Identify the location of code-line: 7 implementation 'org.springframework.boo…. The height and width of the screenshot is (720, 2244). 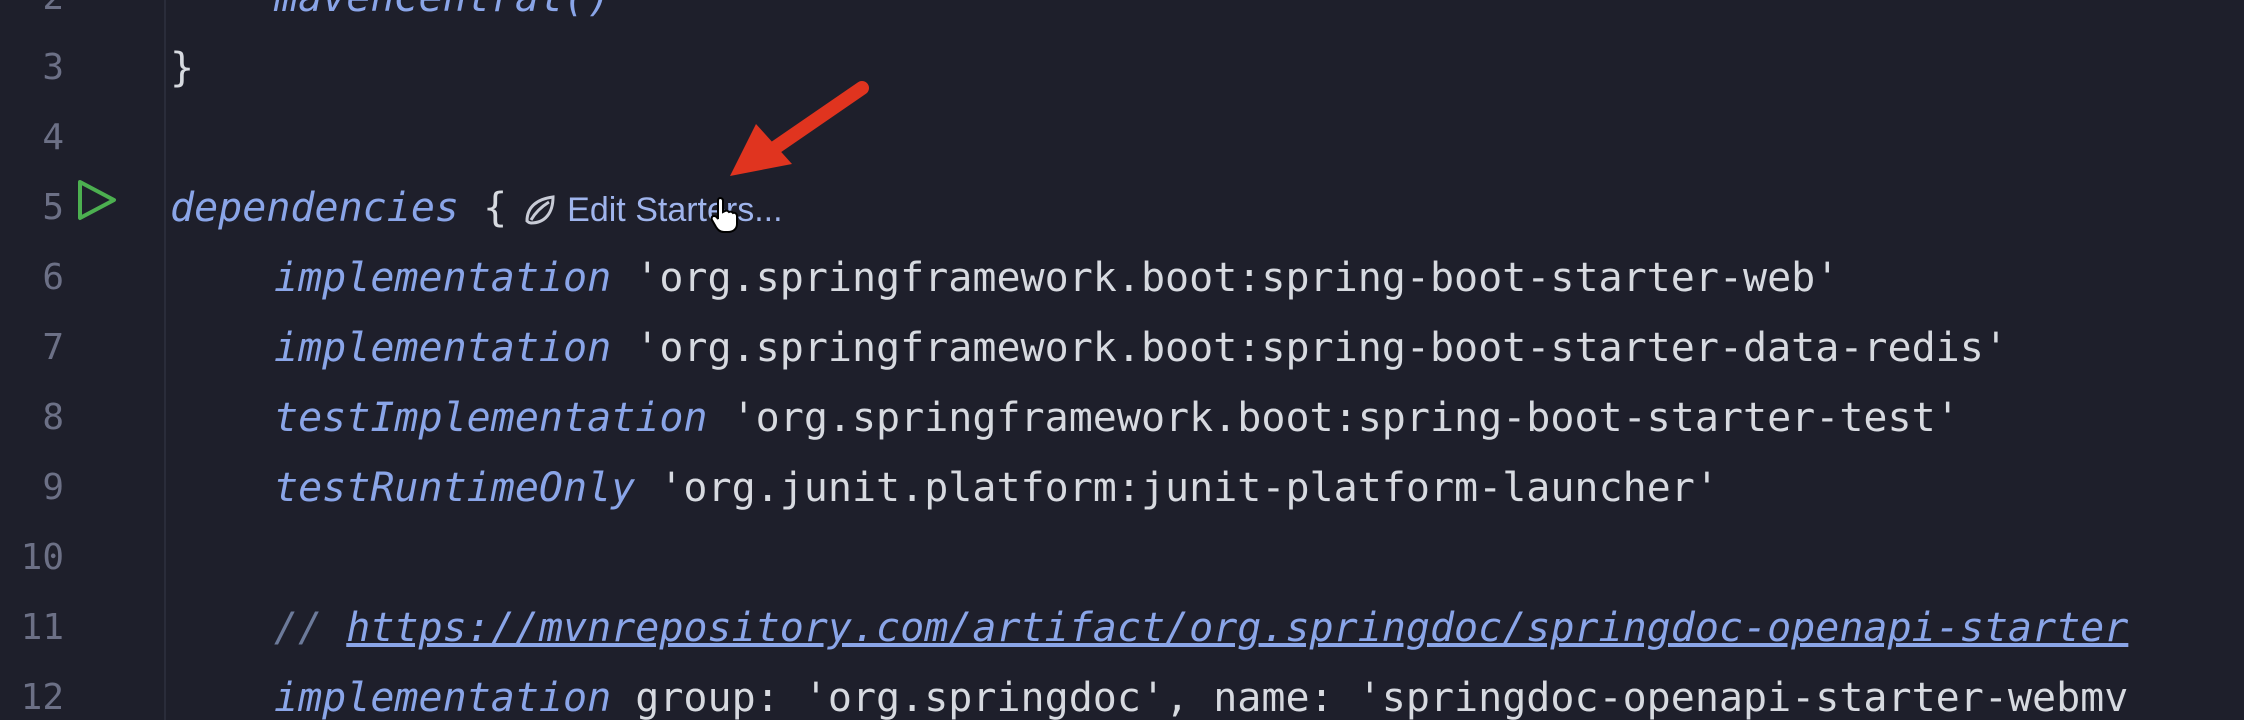
(1122, 348).